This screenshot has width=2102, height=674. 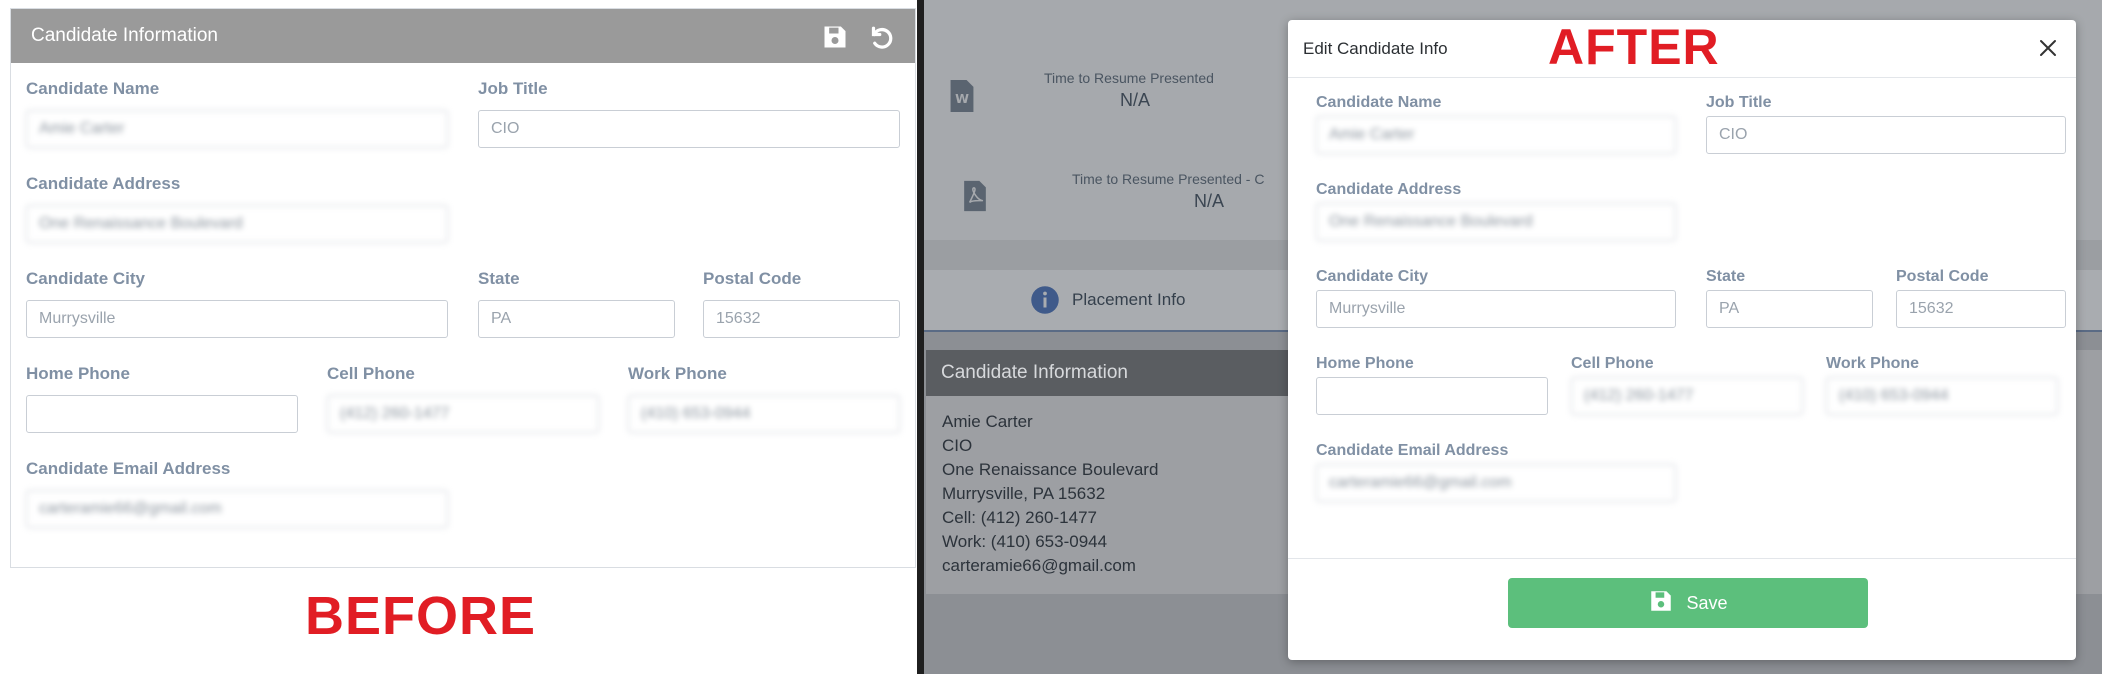 What do you see at coordinates (237, 319) in the screenshot?
I see `candidate-city-input: Murrysville` at bounding box center [237, 319].